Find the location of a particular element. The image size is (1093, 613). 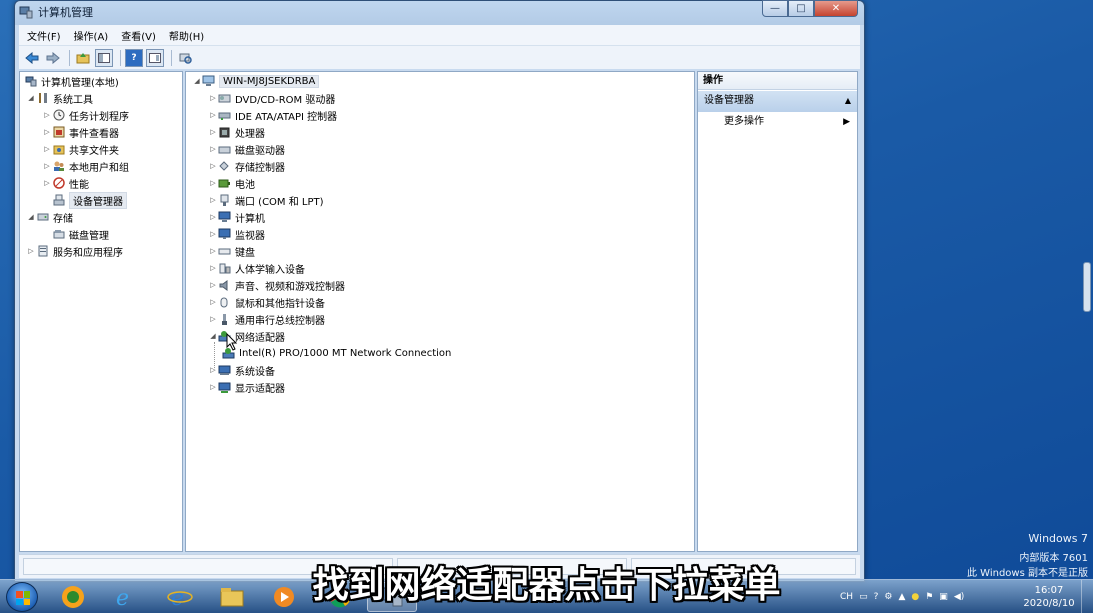

tree-item-label: 任务计划程序 is located at coordinates (99, 117).